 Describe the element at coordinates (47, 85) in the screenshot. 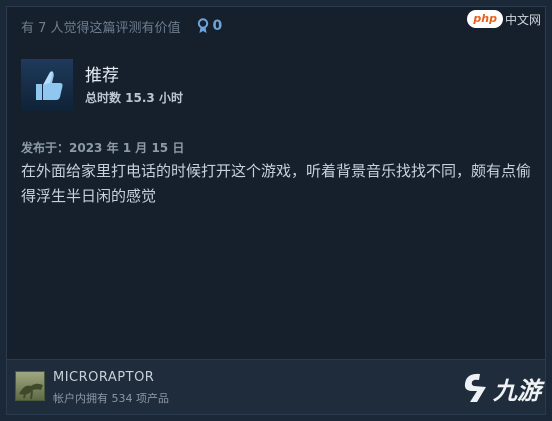

I see `thumbs-up-icon` at that location.